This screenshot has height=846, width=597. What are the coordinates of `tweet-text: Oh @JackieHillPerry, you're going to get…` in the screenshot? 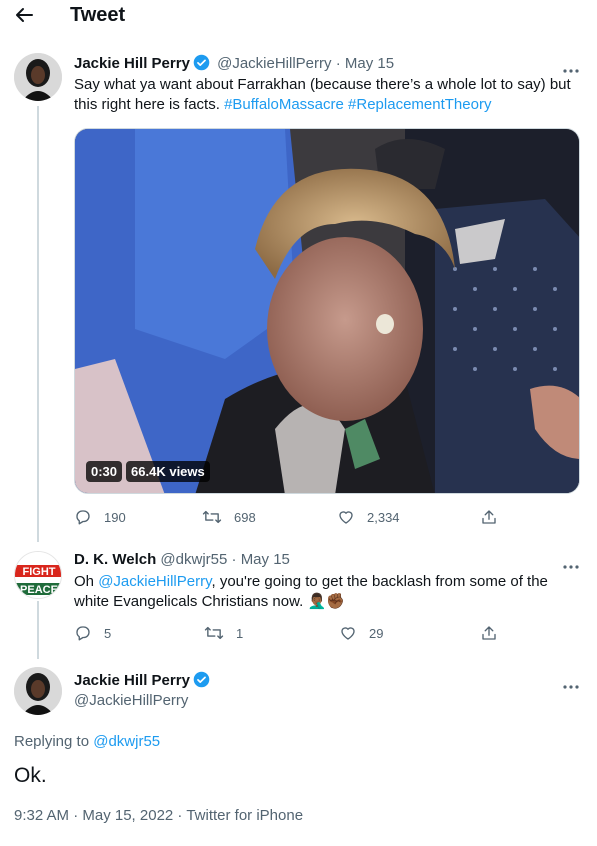 It's located at (319, 592).